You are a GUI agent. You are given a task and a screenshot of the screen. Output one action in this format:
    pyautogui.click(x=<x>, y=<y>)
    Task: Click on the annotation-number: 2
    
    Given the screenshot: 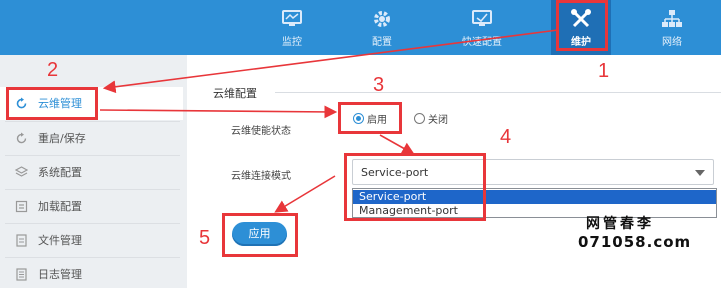 What is the action you would take?
    pyautogui.click(x=53, y=70)
    